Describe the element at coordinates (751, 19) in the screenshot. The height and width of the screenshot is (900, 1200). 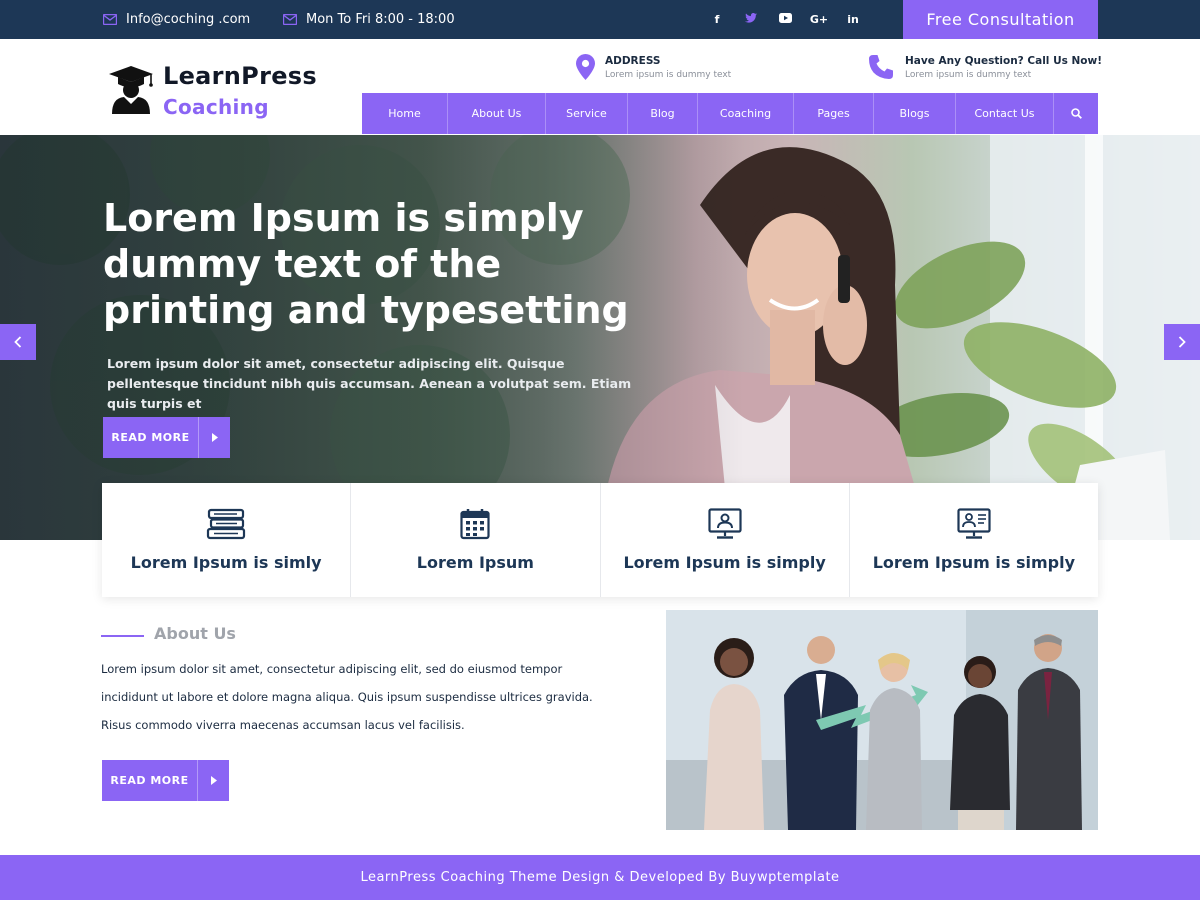
I see `twitter-icon` at that location.